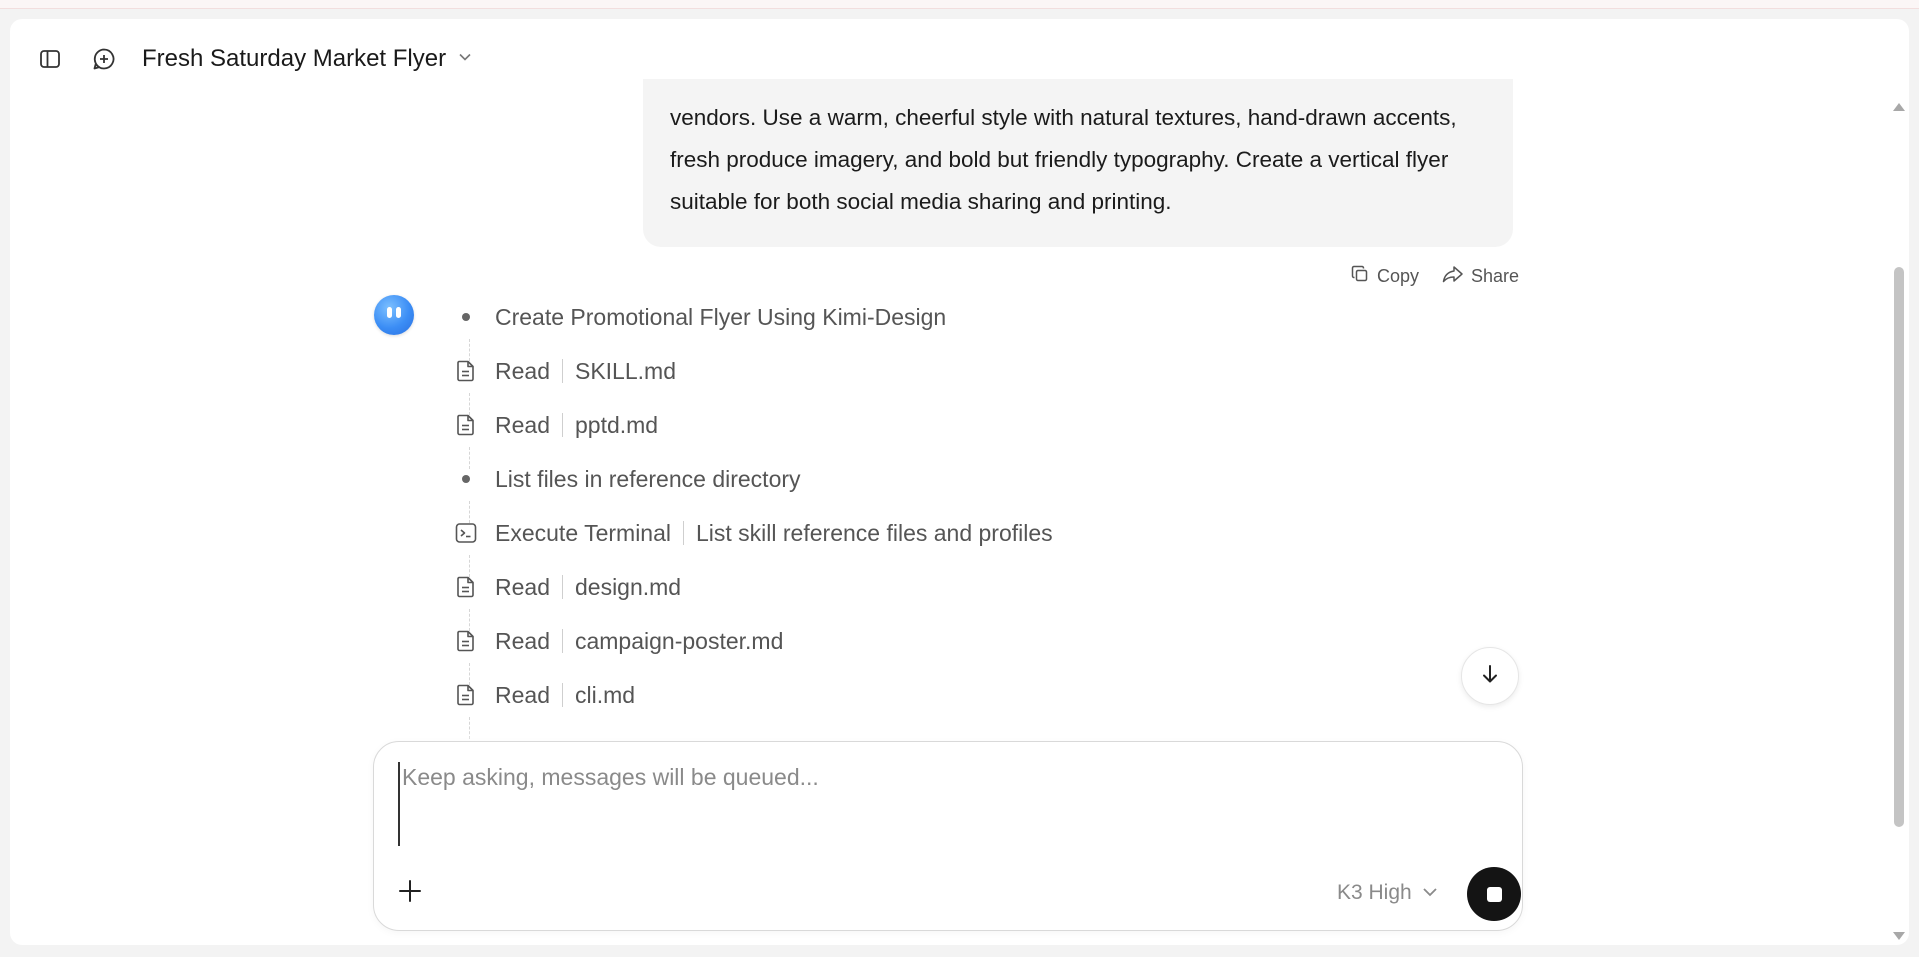 This screenshot has width=1919, height=957. I want to click on conversation-title-dropdown: Fresh Saturday Market Flyer, so click(307, 59).